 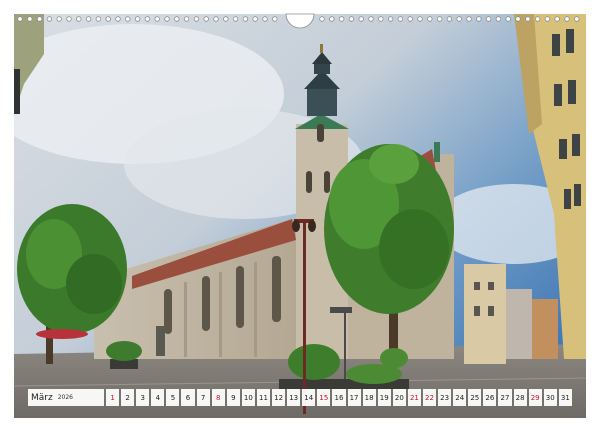 I want to click on calendar-day: 30, so click(x=550, y=397).